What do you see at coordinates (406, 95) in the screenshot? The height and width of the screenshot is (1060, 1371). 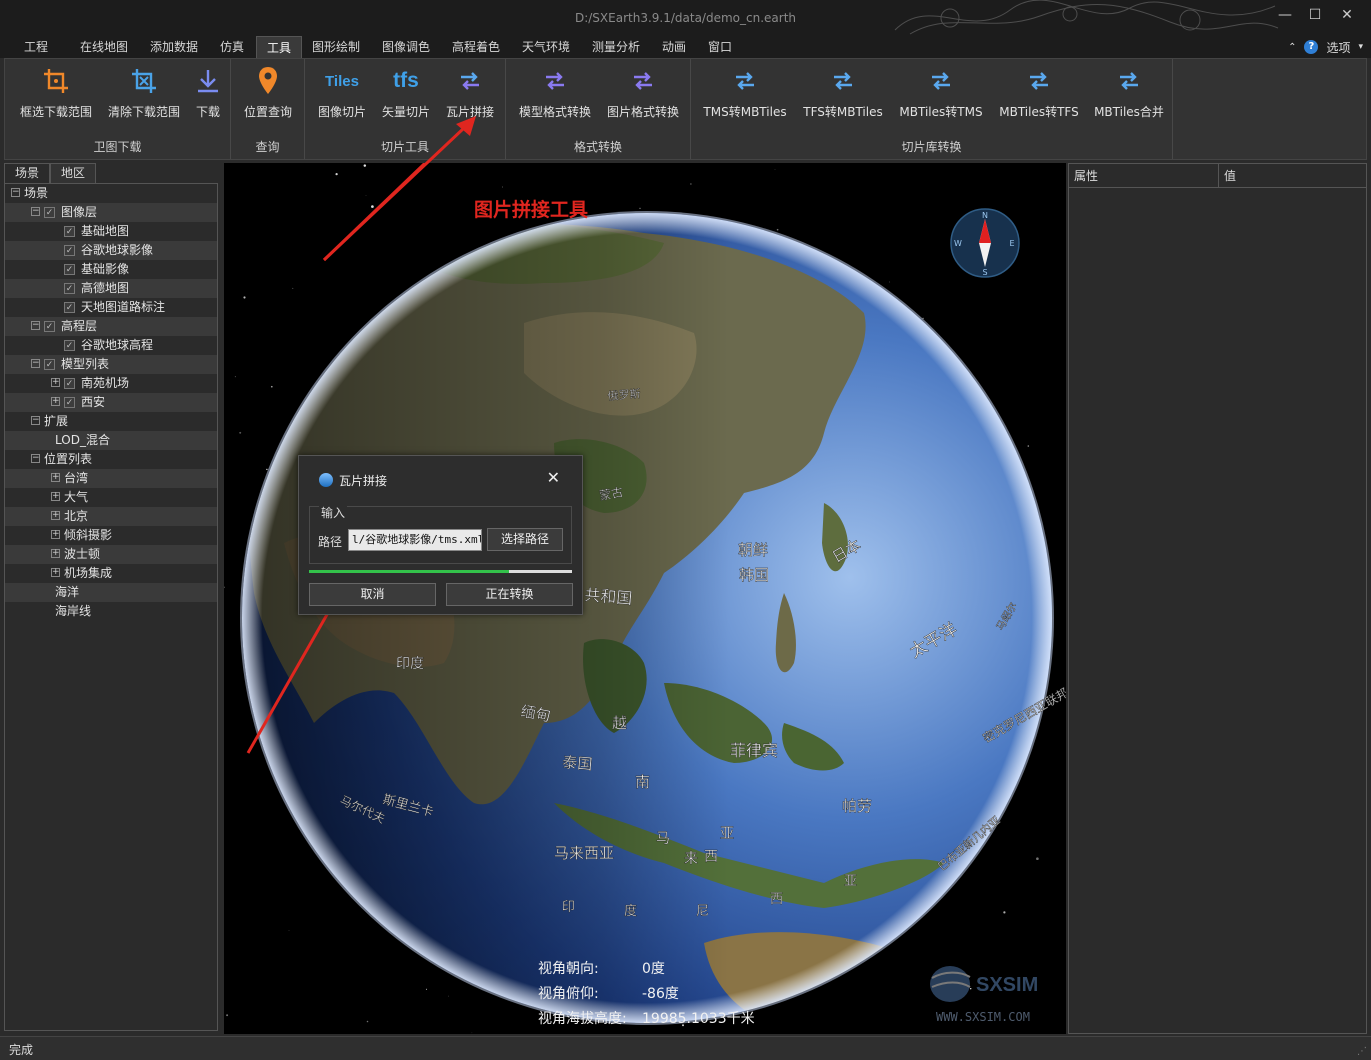 I see `vector-tiling-button: tfs 矢量切片` at bounding box center [406, 95].